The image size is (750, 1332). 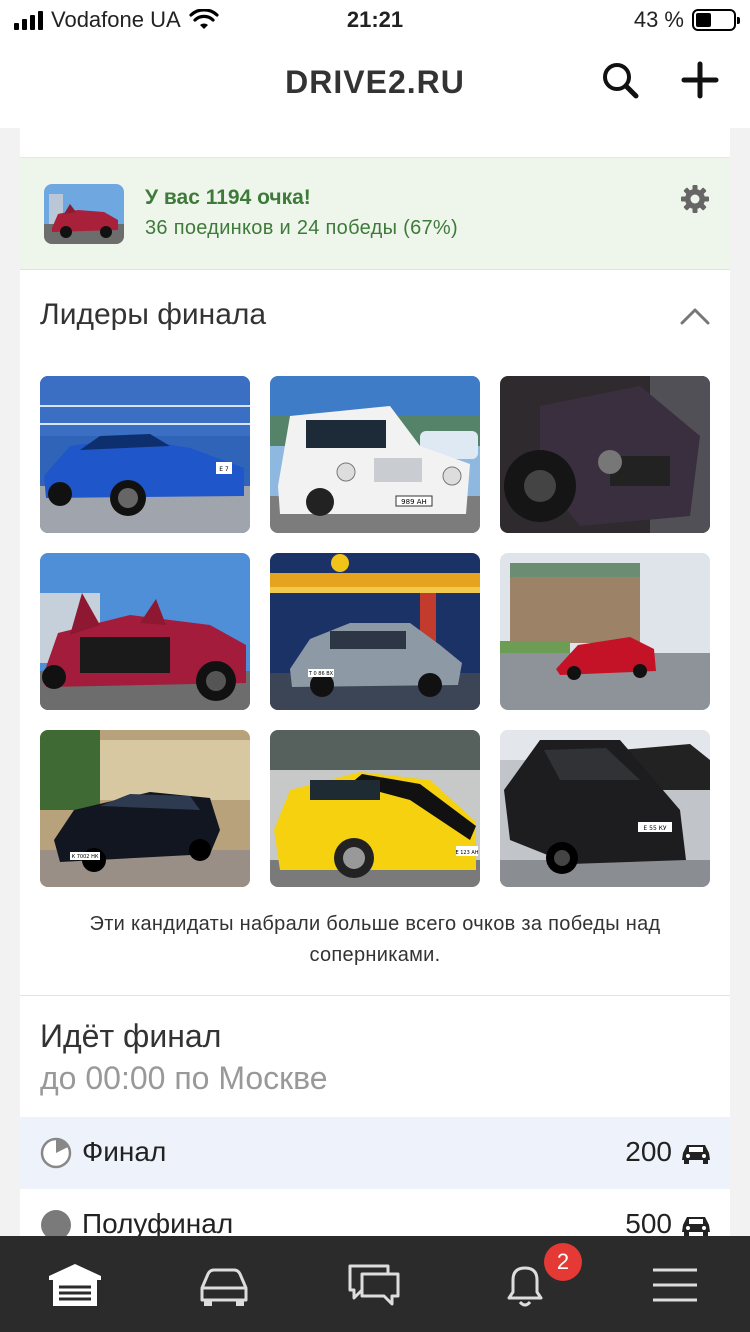 I want to click on stage-value: 500, so click(x=648, y=1222).